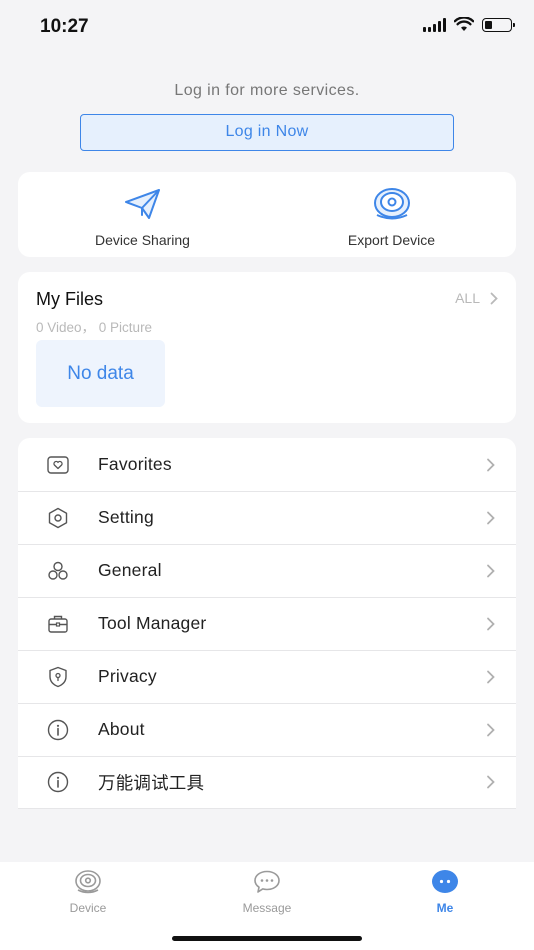  What do you see at coordinates (267, 464) in the screenshot?
I see `menu-item-favorites: Favorites` at bounding box center [267, 464].